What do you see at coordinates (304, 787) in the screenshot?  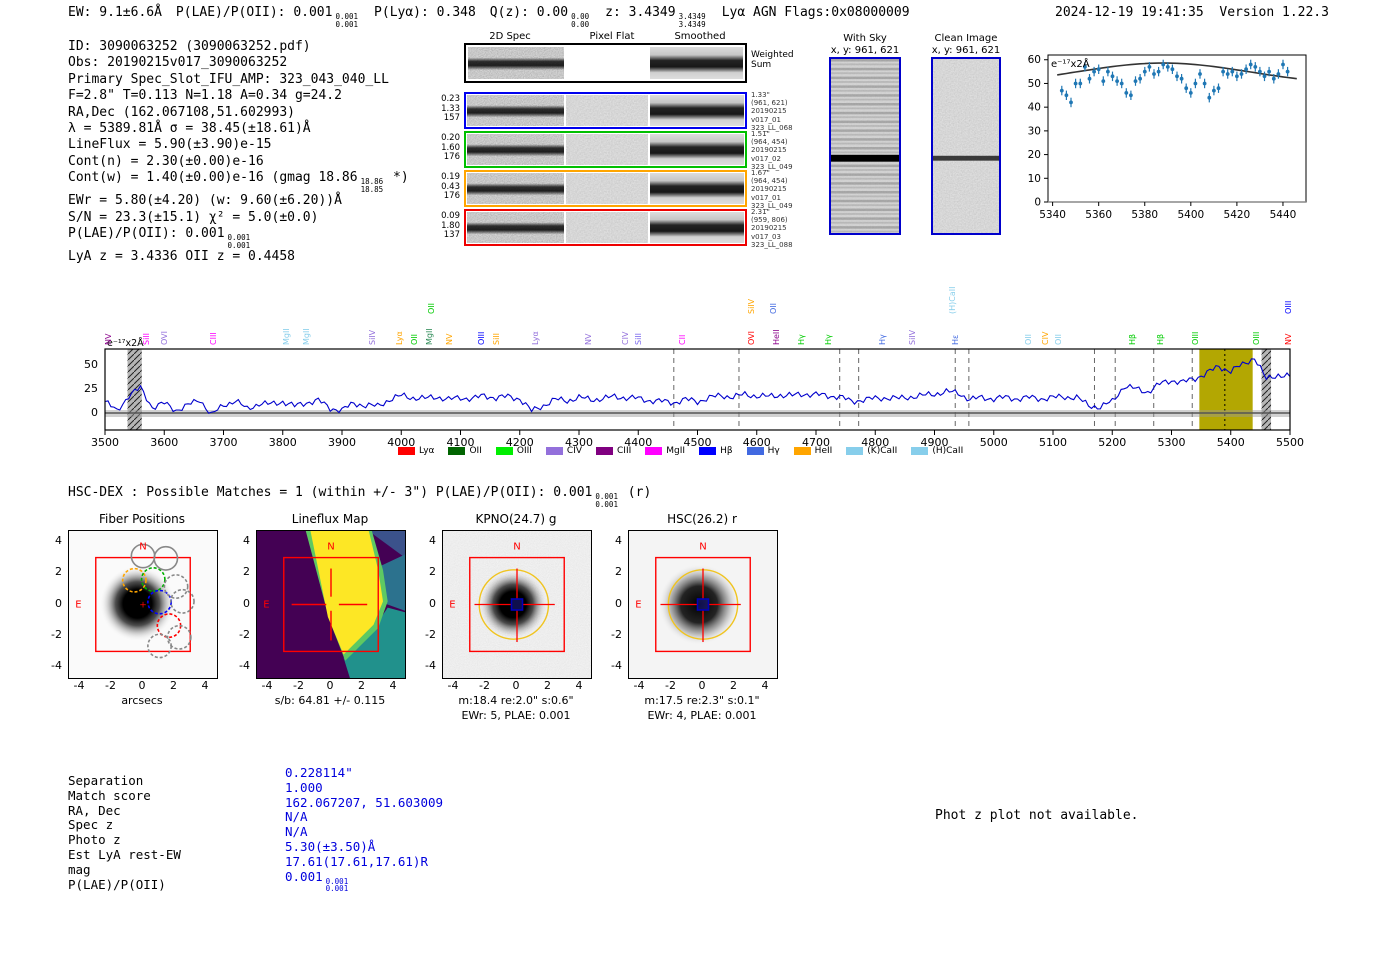 I see `match-table-value: 1.000` at bounding box center [304, 787].